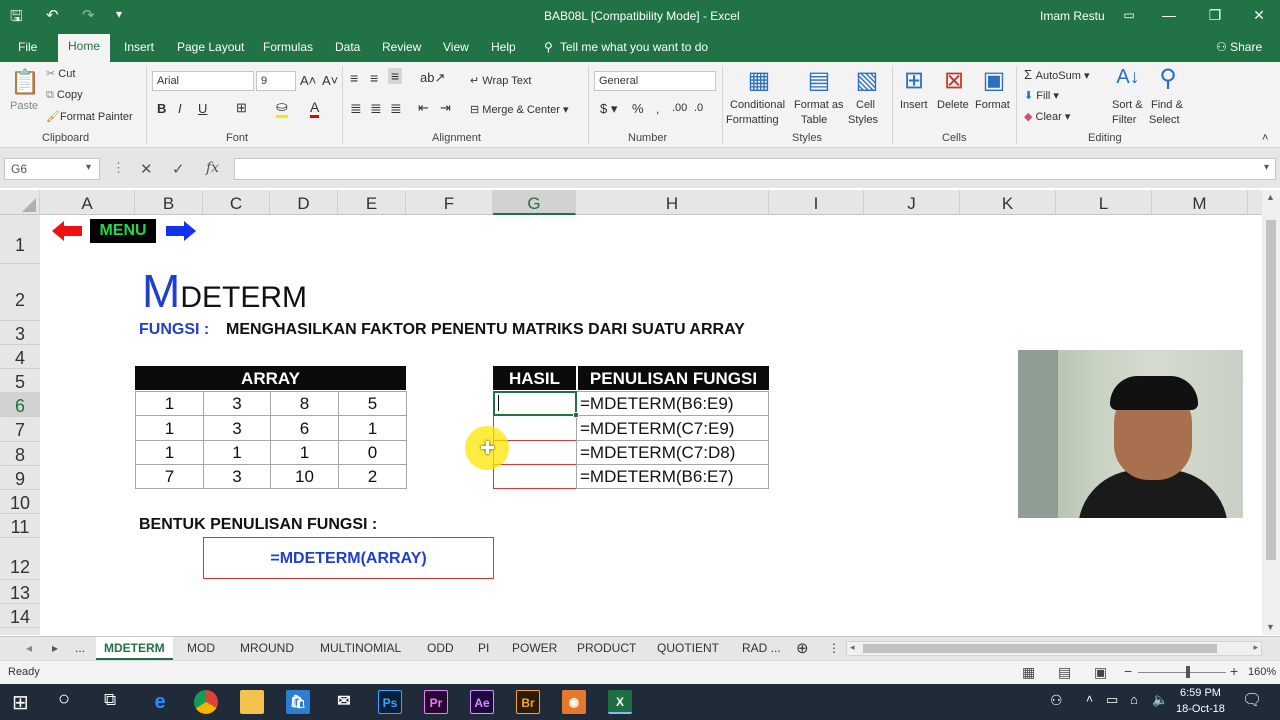 Image resolution: width=1280 pixels, height=720 pixels. What do you see at coordinates (201, 648) in the screenshot?
I see `sheet-tab-mod: MOD` at bounding box center [201, 648].